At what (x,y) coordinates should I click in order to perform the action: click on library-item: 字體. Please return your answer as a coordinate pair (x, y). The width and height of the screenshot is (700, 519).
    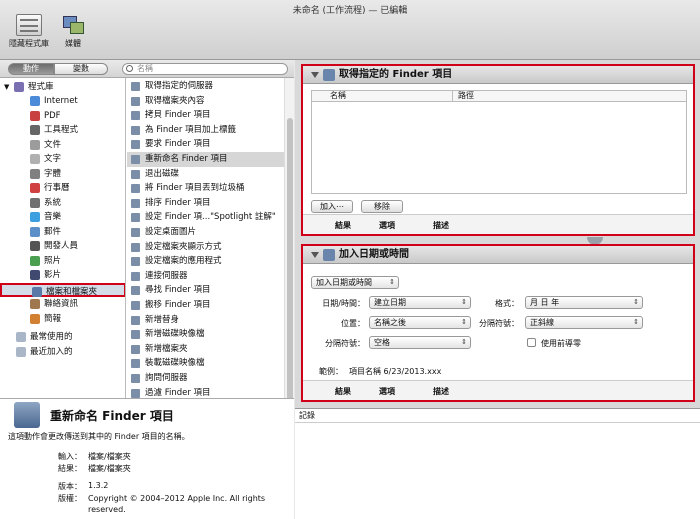
    Looking at the image, I should click on (62, 174).